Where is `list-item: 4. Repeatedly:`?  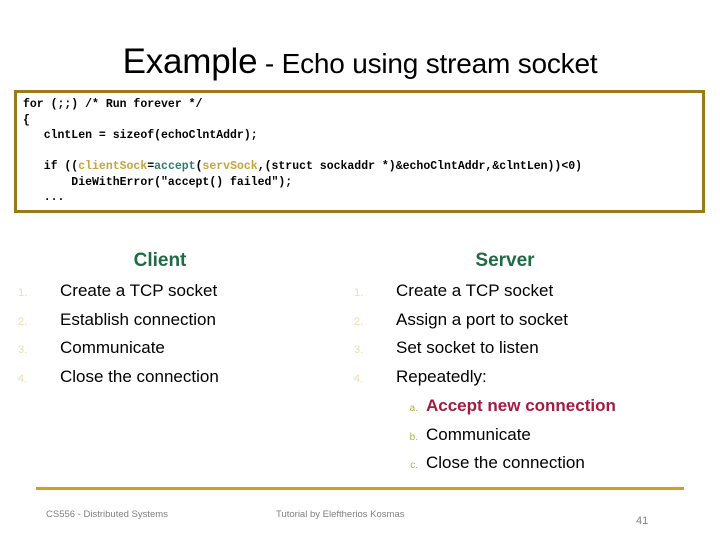 list-item: 4. Repeatedly: is located at coordinates (530, 381).